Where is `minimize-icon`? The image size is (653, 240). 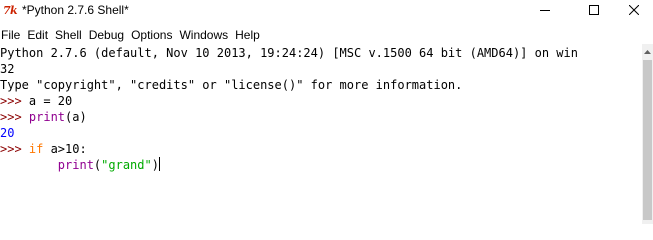
minimize-icon is located at coordinates (545, 10).